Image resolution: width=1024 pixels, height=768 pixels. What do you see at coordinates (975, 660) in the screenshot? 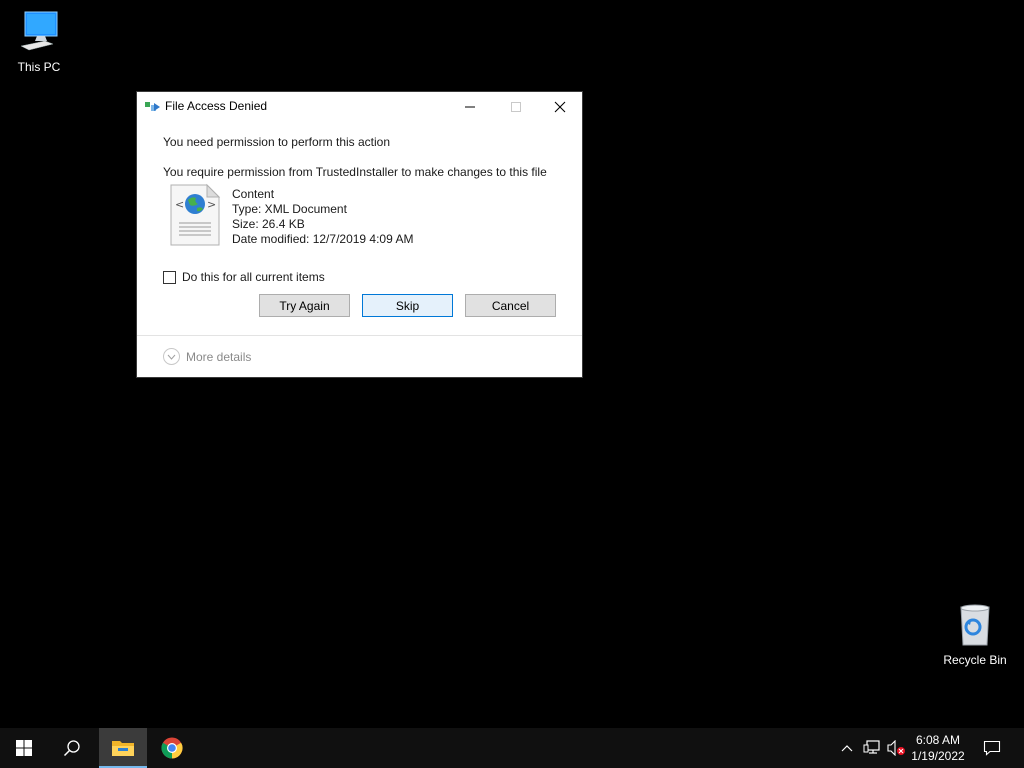
I see `desktop-icon-label: Recycle Bin` at bounding box center [975, 660].